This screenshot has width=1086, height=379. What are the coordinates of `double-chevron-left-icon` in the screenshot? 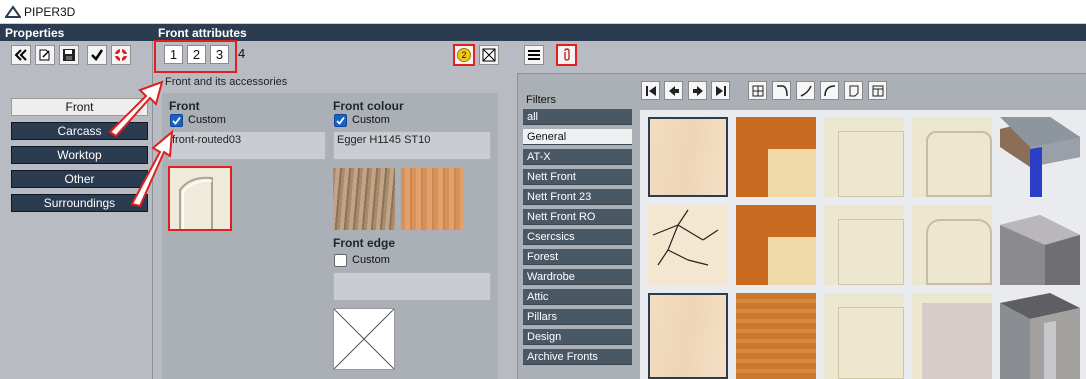 It's located at (20, 55).